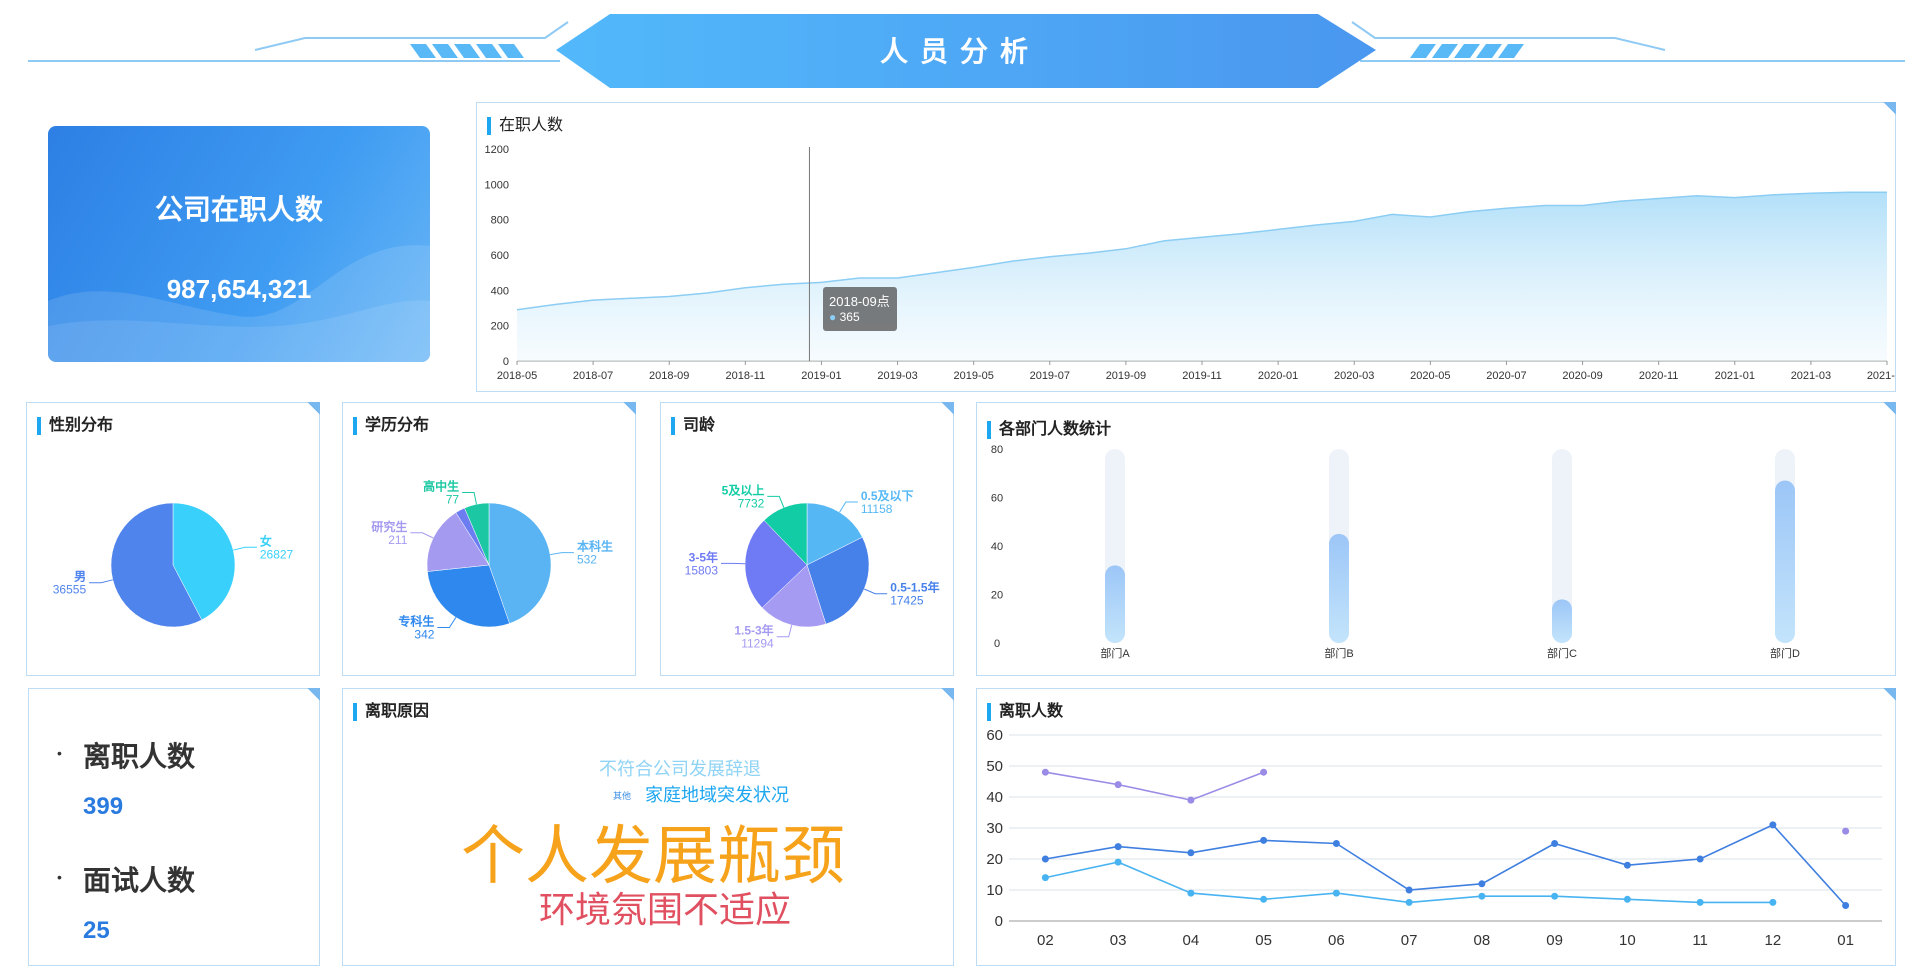  I want to click on x-tick-label: 05, so click(1263, 940).